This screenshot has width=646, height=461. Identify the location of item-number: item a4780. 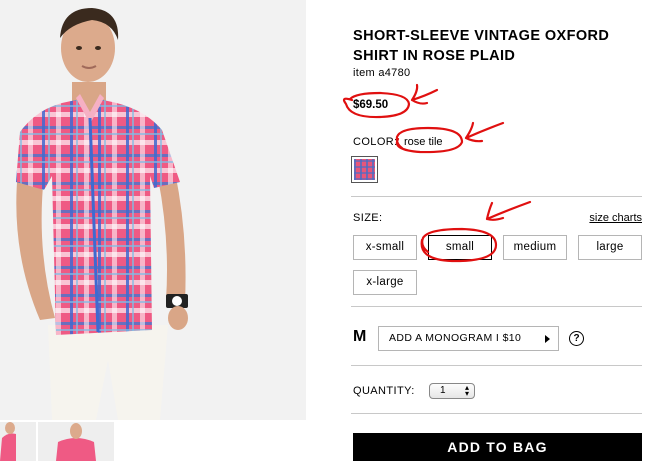
(382, 73).